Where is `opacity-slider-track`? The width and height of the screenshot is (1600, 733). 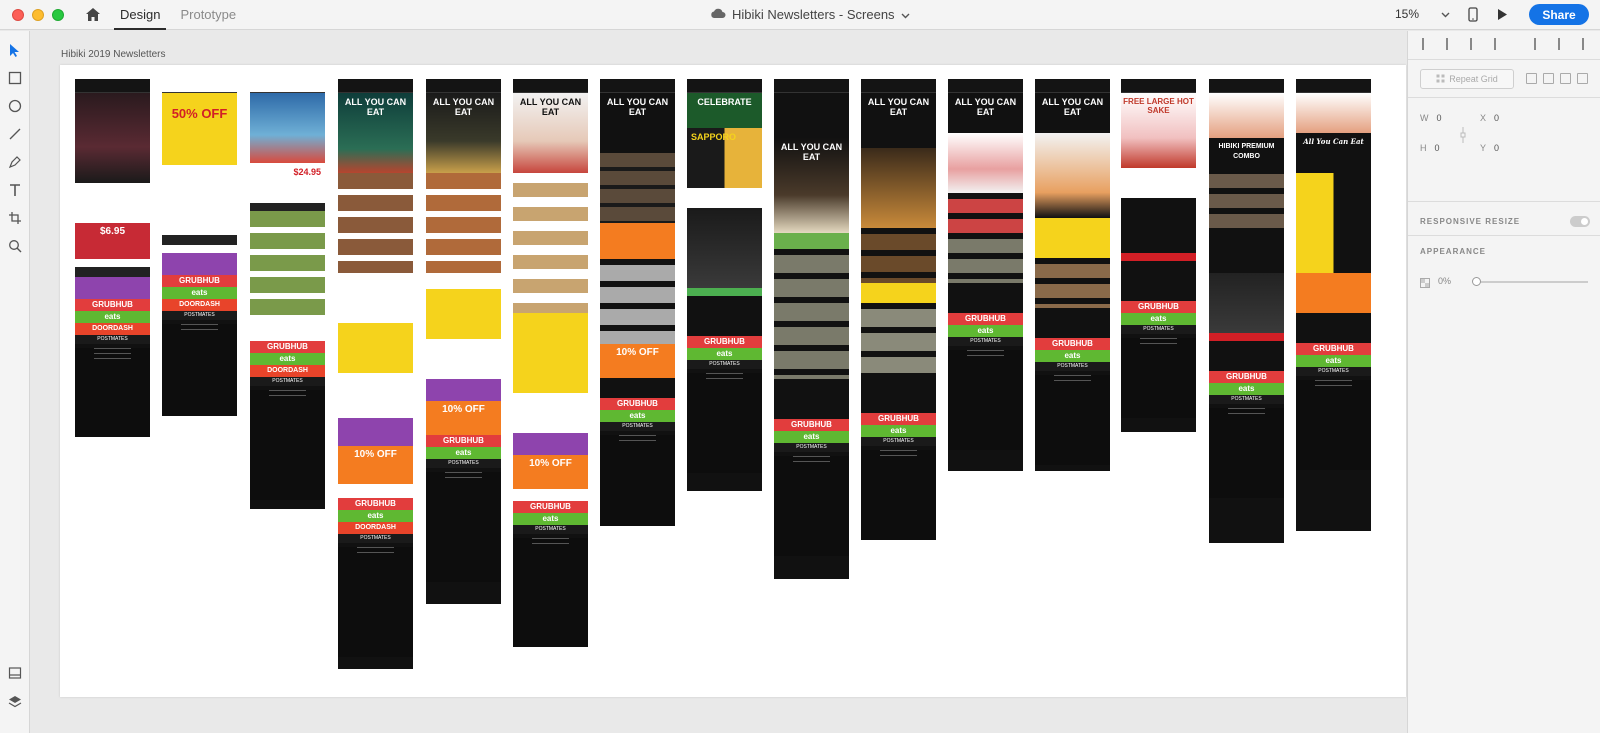
opacity-slider-track is located at coordinates (1532, 282).